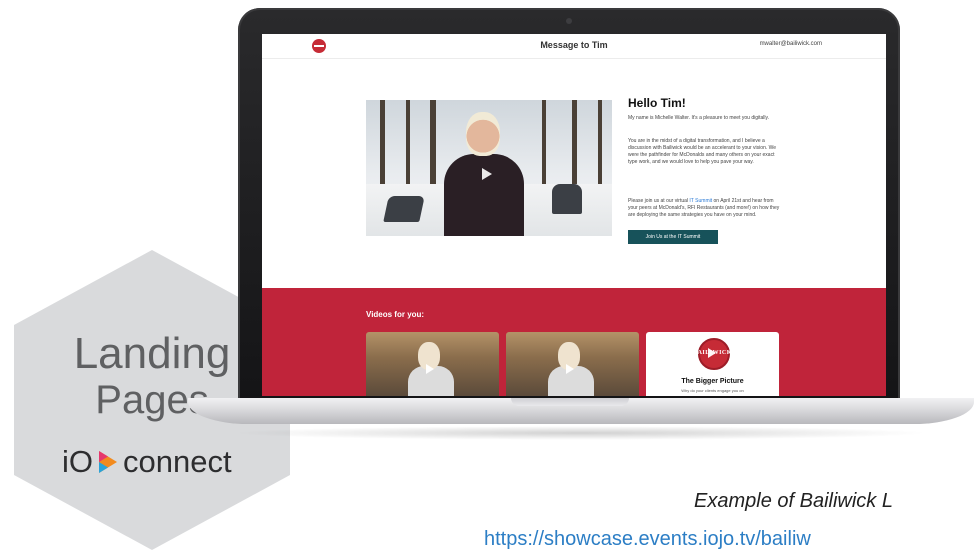 The image size is (974, 554). Describe the element at coordinates (569, 21) in the screenshot. I see `camera-icon` at that location.